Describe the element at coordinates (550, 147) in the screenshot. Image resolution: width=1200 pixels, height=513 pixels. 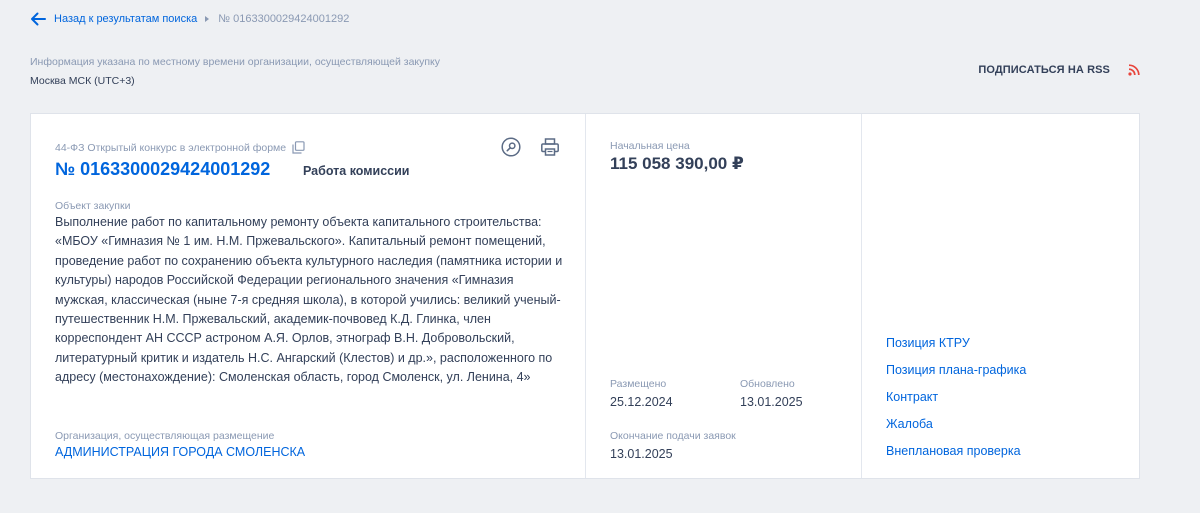
I see `print-icon` at that location.